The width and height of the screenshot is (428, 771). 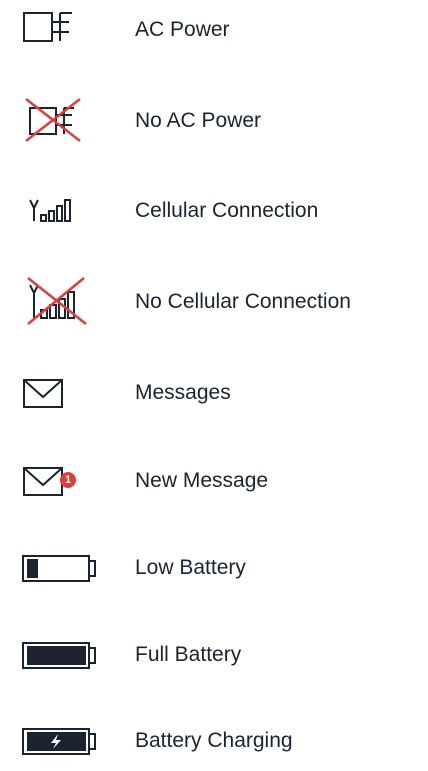 I want to click on legend-row-low-battery: Low Battery, so click(x=214, y=568).